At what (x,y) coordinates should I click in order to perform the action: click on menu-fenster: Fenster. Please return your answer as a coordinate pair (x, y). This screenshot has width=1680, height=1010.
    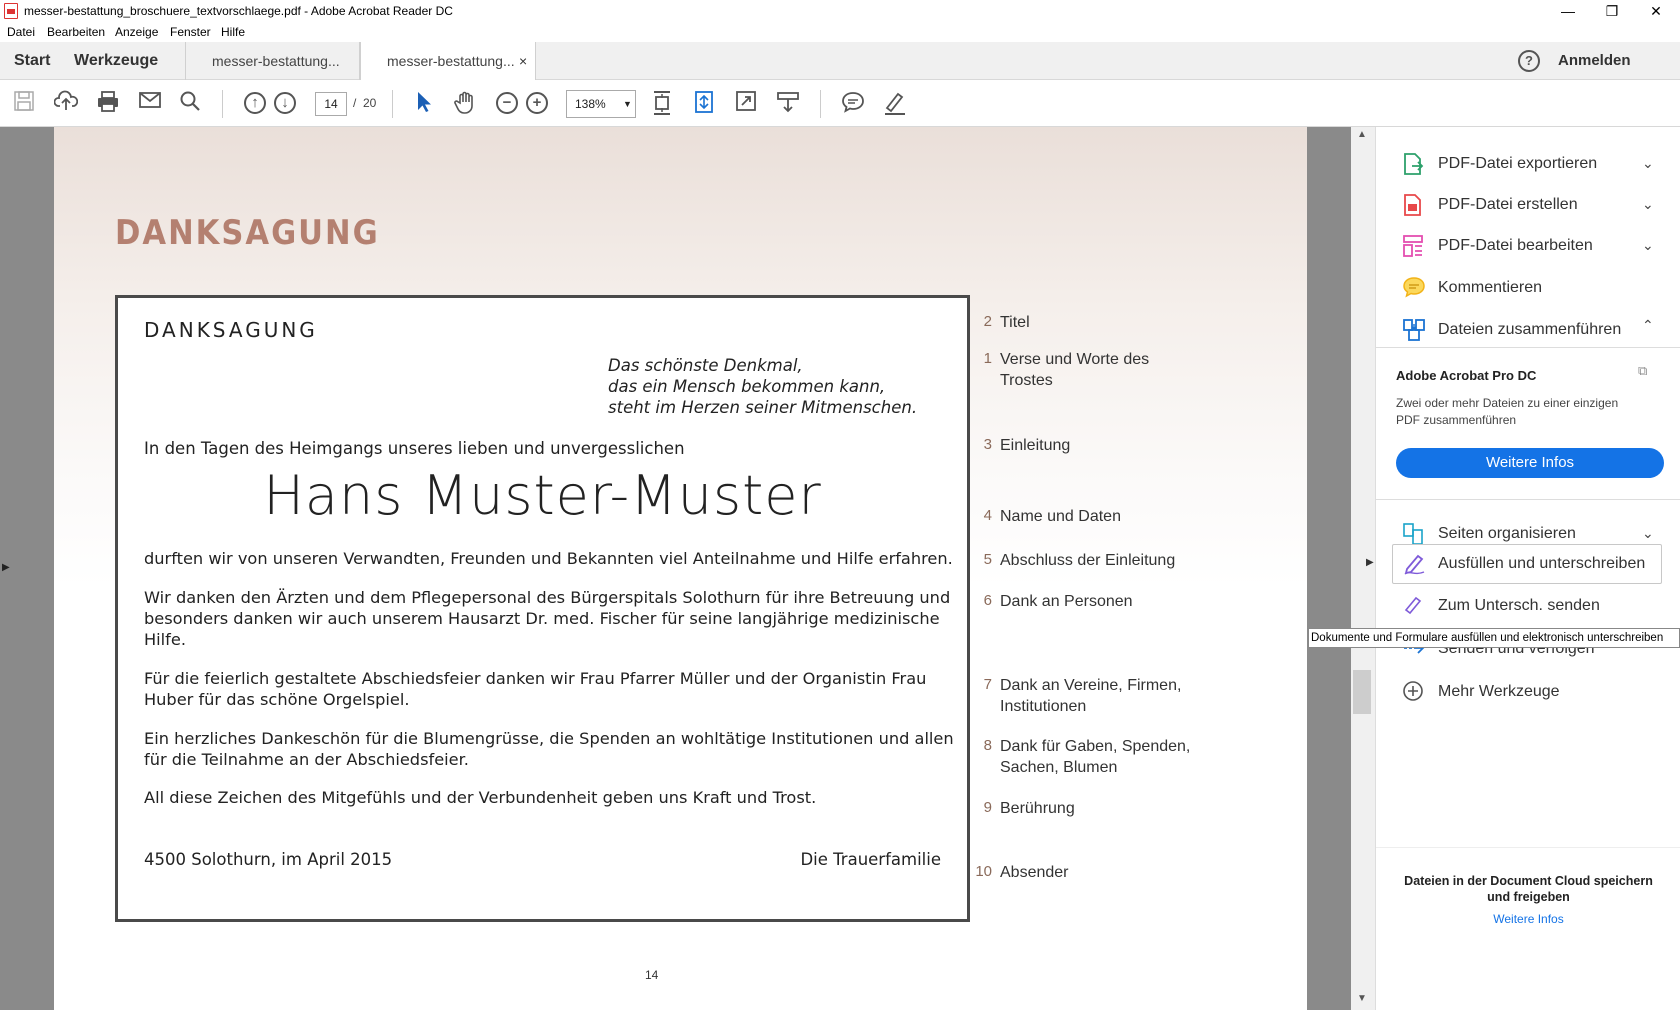
    Looking at the image, I should click on (190, 32).